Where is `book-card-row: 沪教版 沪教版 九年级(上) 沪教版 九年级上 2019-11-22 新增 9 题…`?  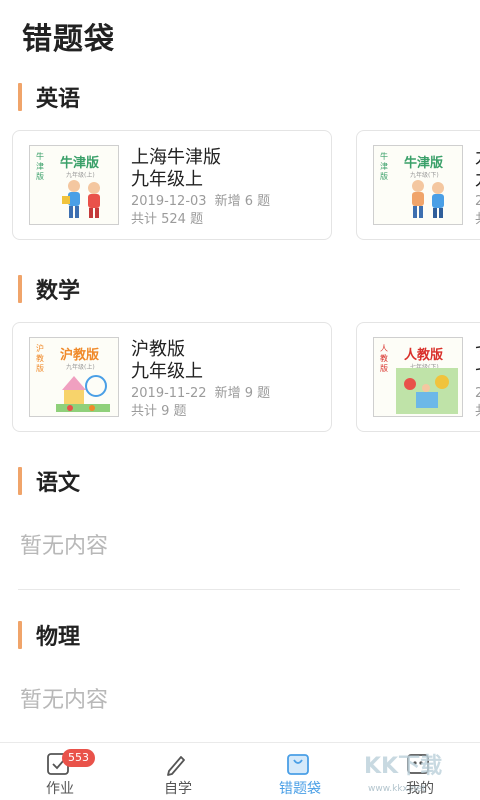 book-card-row: 沪教版 沪教版 九年级(上) 沪教版 九年级上 2019-11-22 新增 9 题… is located at coordinates (246, 378).